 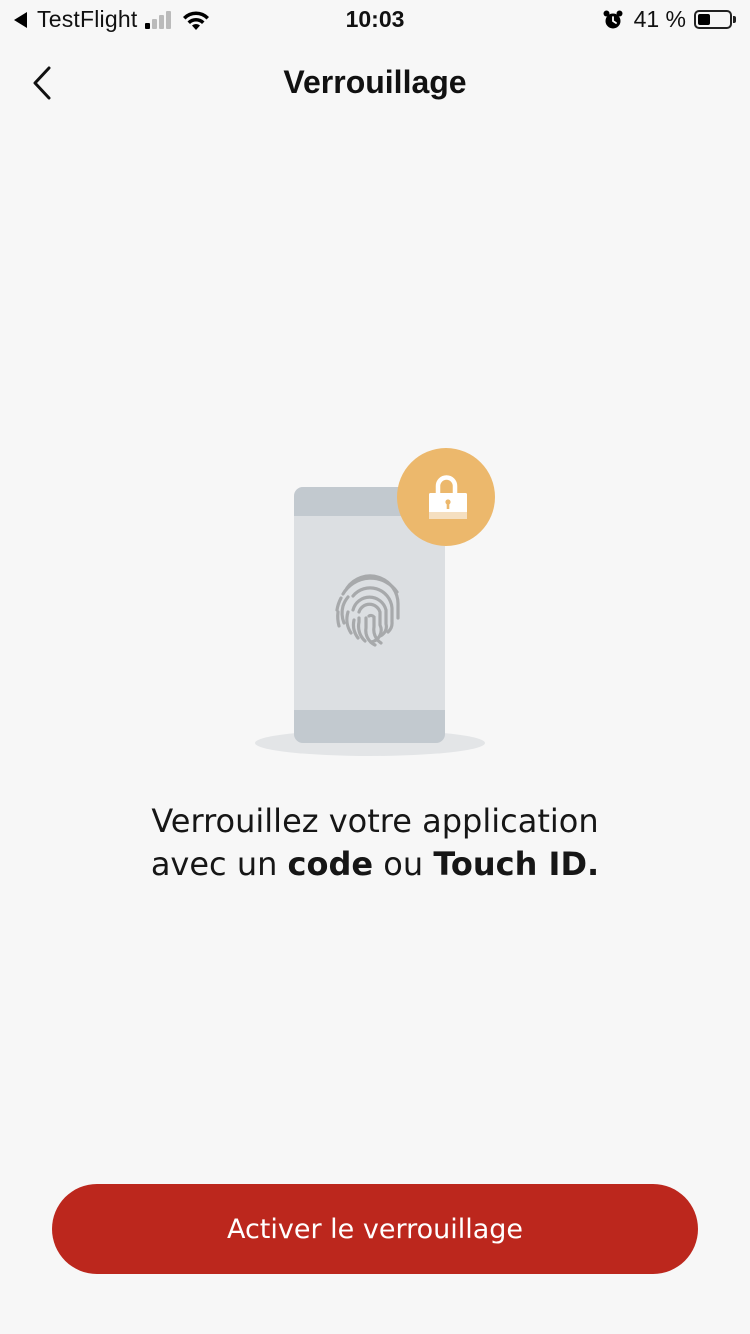 What do you see at coordinates (403, 864) in the screenshot?
I see `line2-middle: ou` at bounding box center [403, 864].